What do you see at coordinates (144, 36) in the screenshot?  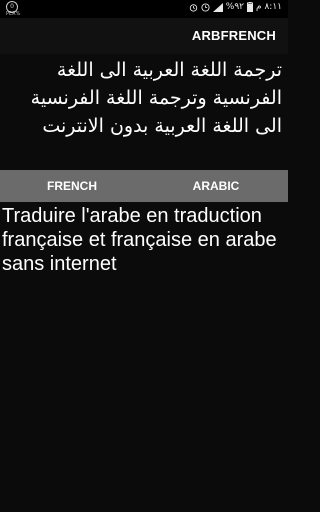 I see `app-bar: ARBFRENCH` at bounding box center [144, 36].